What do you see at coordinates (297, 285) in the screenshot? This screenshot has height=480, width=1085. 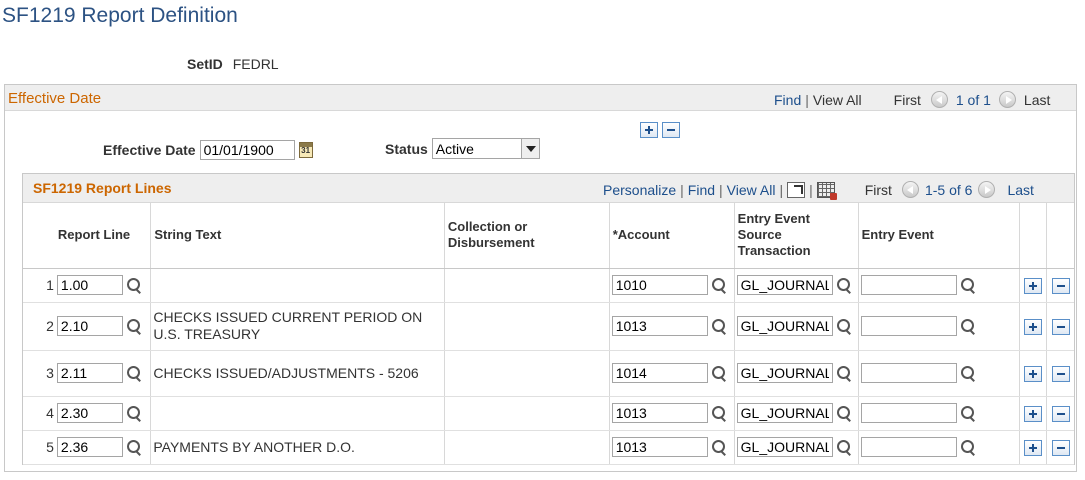 I see `string-text-cell` at bounding box center [297, 285].